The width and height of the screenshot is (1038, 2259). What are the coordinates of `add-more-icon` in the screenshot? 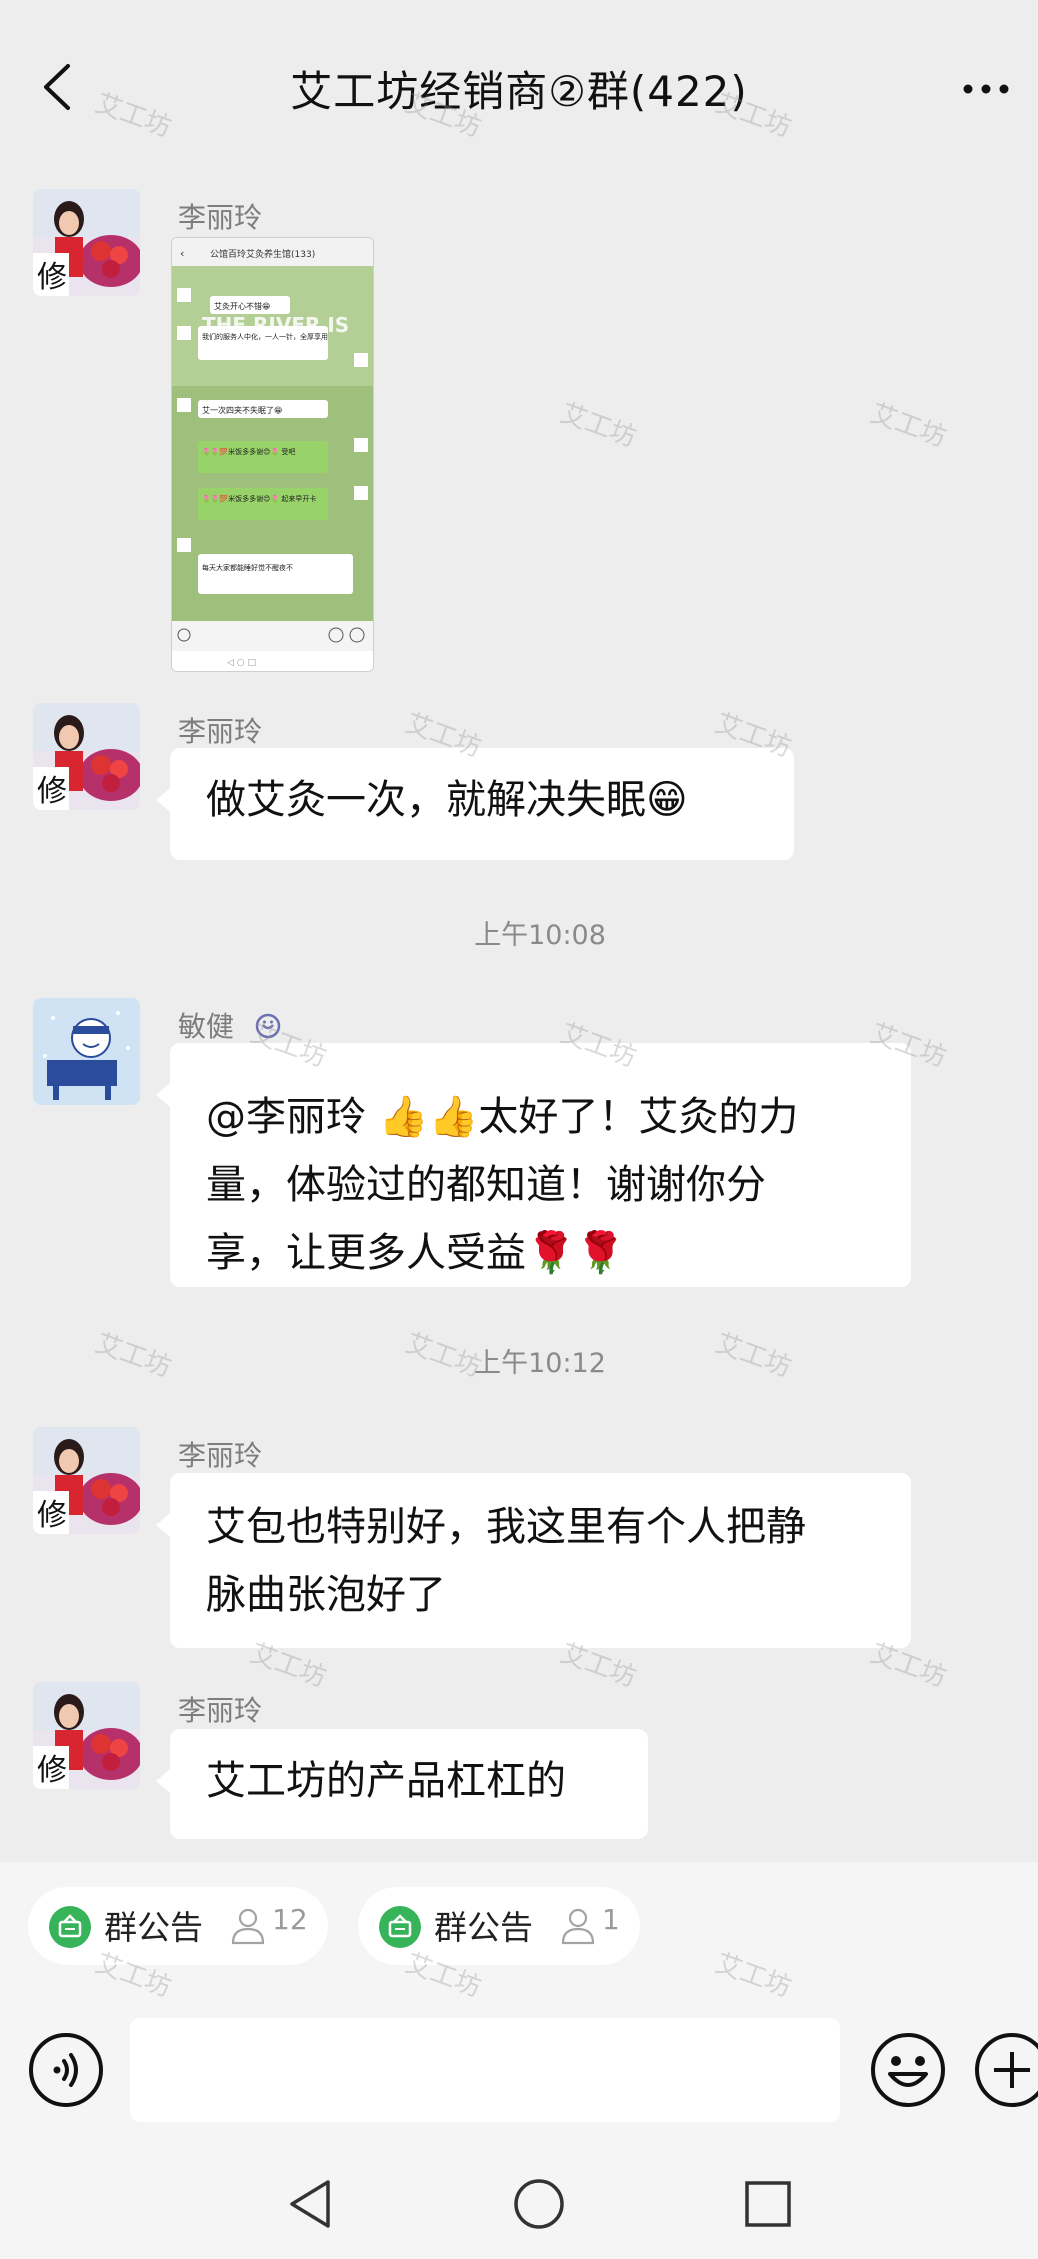 It's located at (1005, 2070).